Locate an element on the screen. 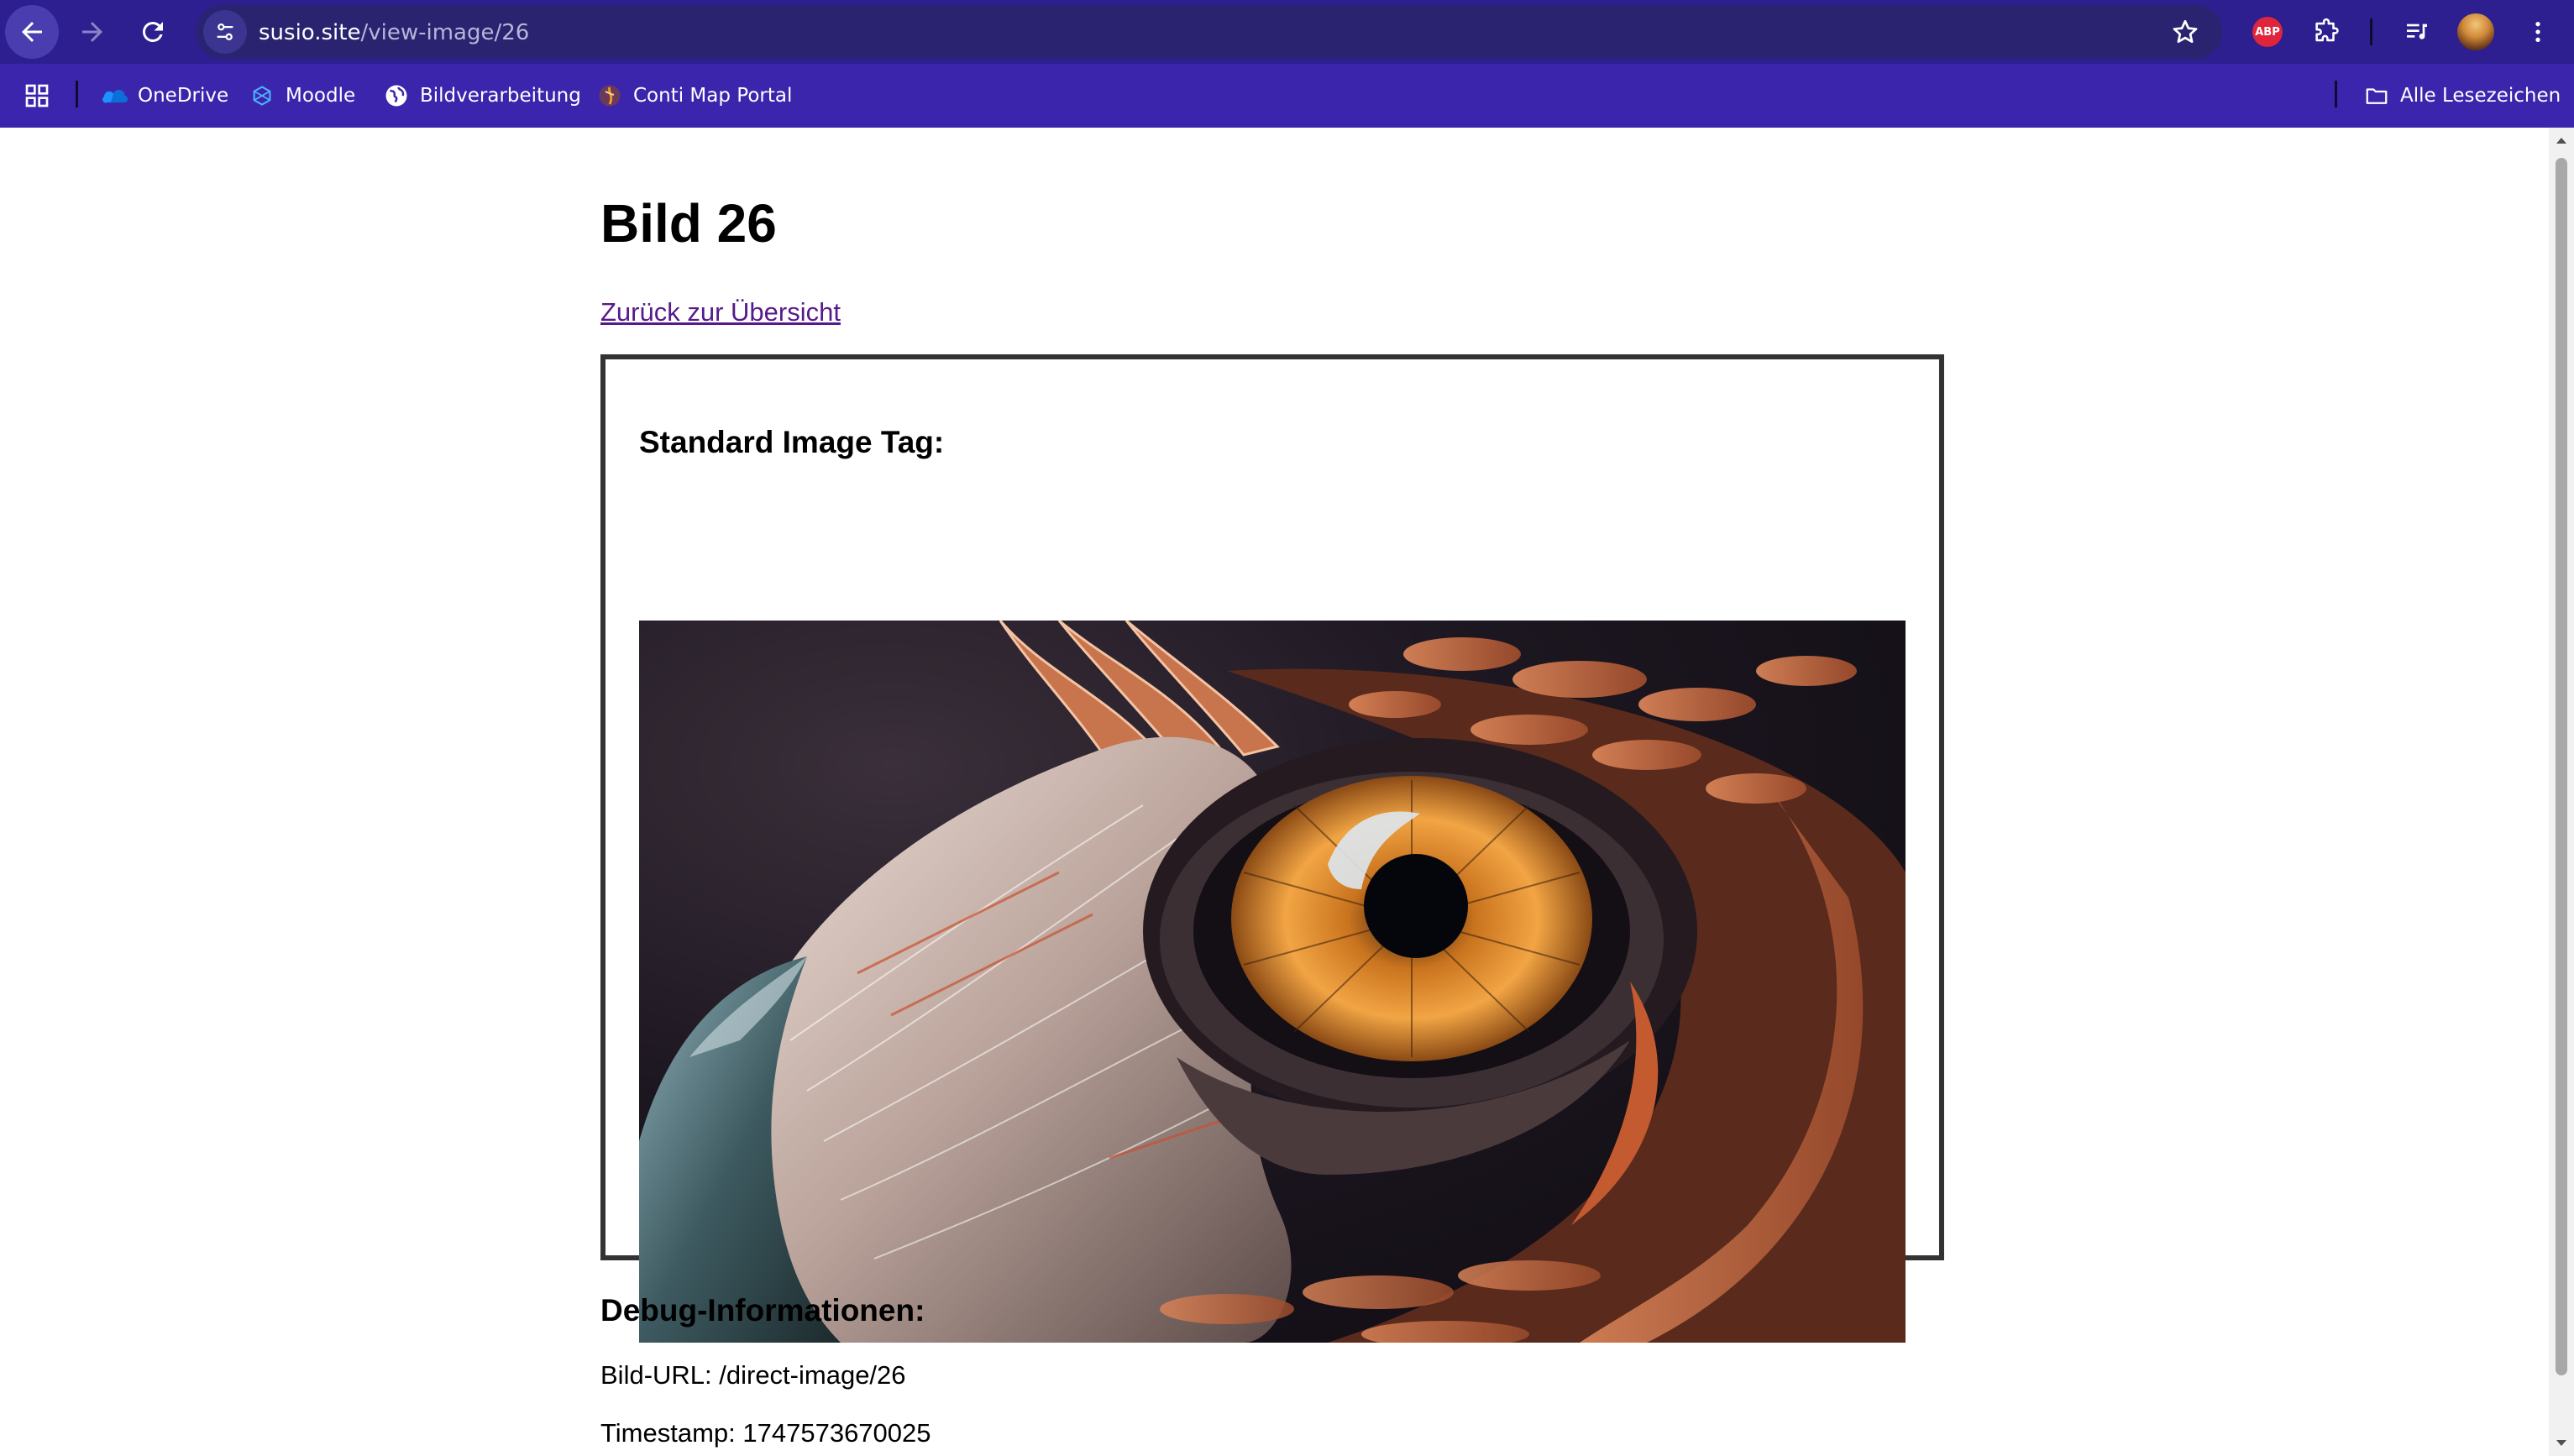 This screenshot has width=2574, height=1456. globe-icon is located at coordinates (397, 95).